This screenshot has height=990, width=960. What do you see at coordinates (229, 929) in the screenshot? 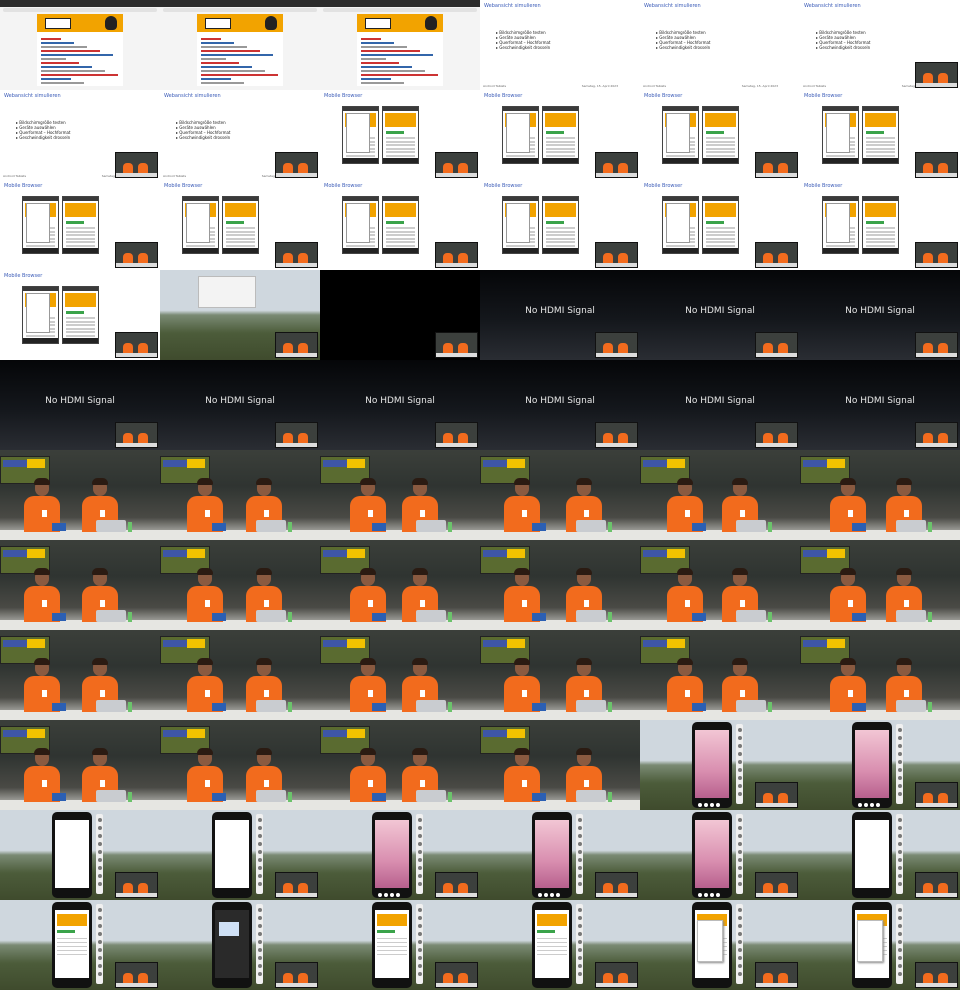
I see `dialog` at bounding box center [229, 929].